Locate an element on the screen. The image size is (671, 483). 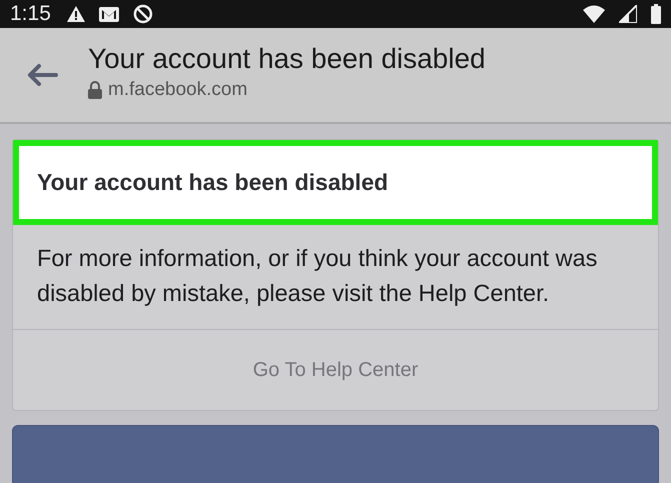
warning-icon is located at coordinates (75, 14).